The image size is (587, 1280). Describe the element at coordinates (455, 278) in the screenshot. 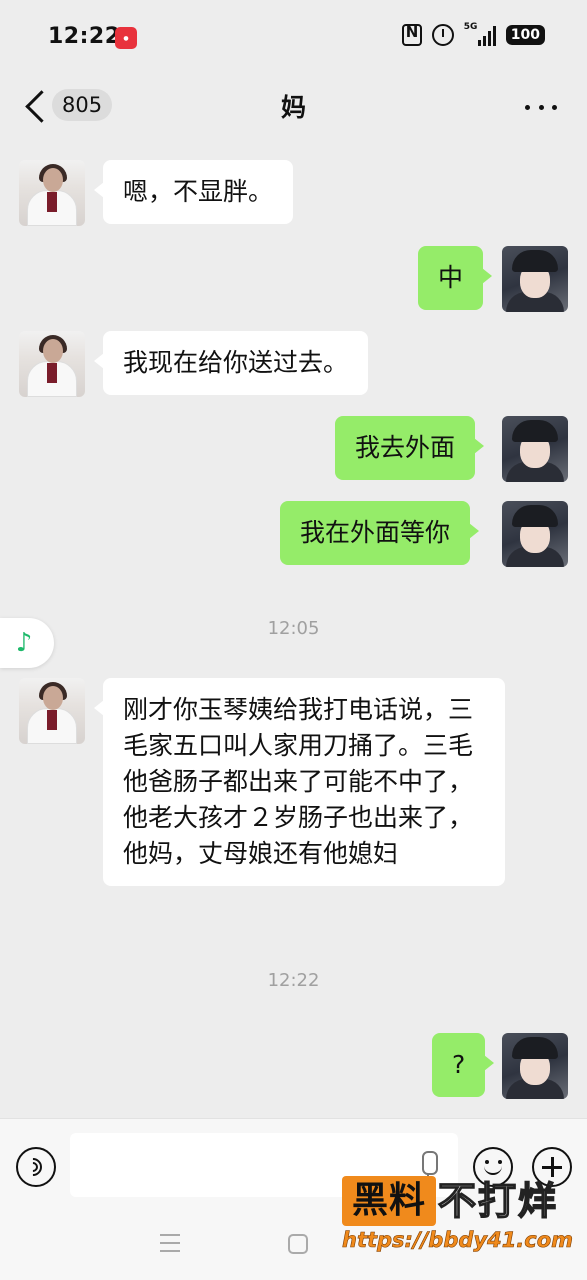

I see `message-bubble-outgoing: 中` at that location.